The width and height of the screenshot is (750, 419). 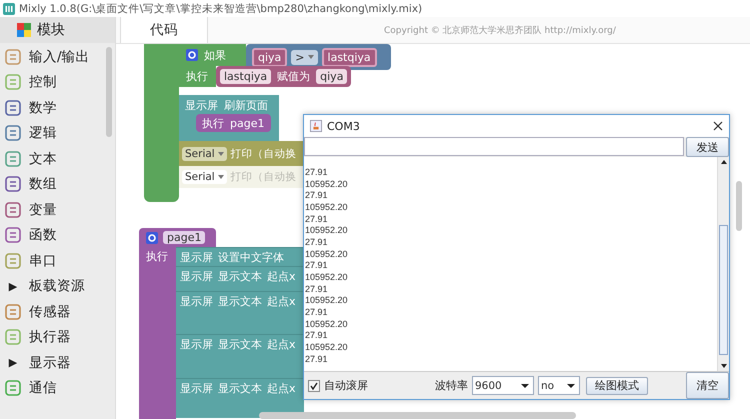 I want to click on autoscroll-checkbox, so click(x=314, y=386).